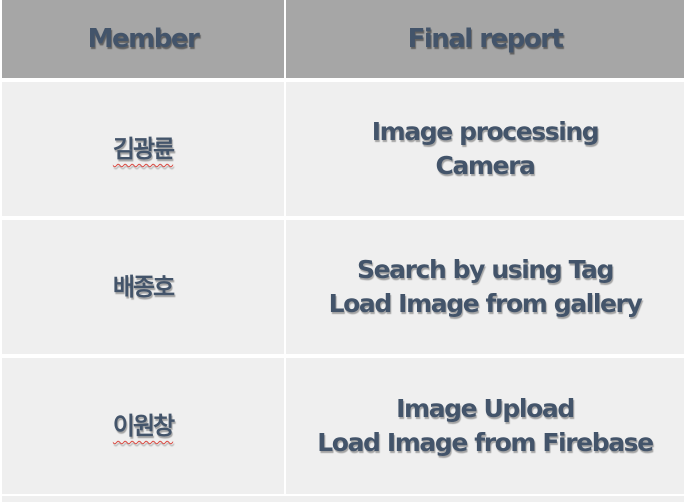  I want to click on report-line: Image Upload, so click(485, 408).